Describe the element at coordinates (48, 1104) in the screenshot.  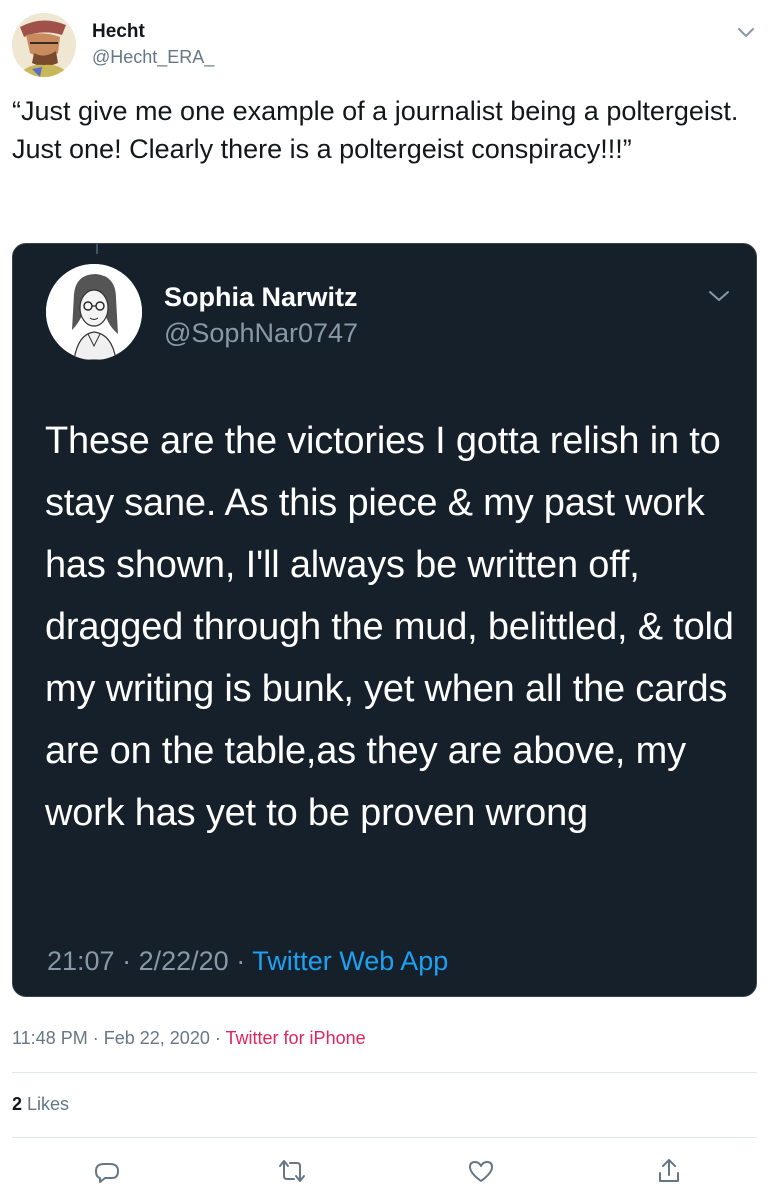
I see `likes-label: Likes` at that location.